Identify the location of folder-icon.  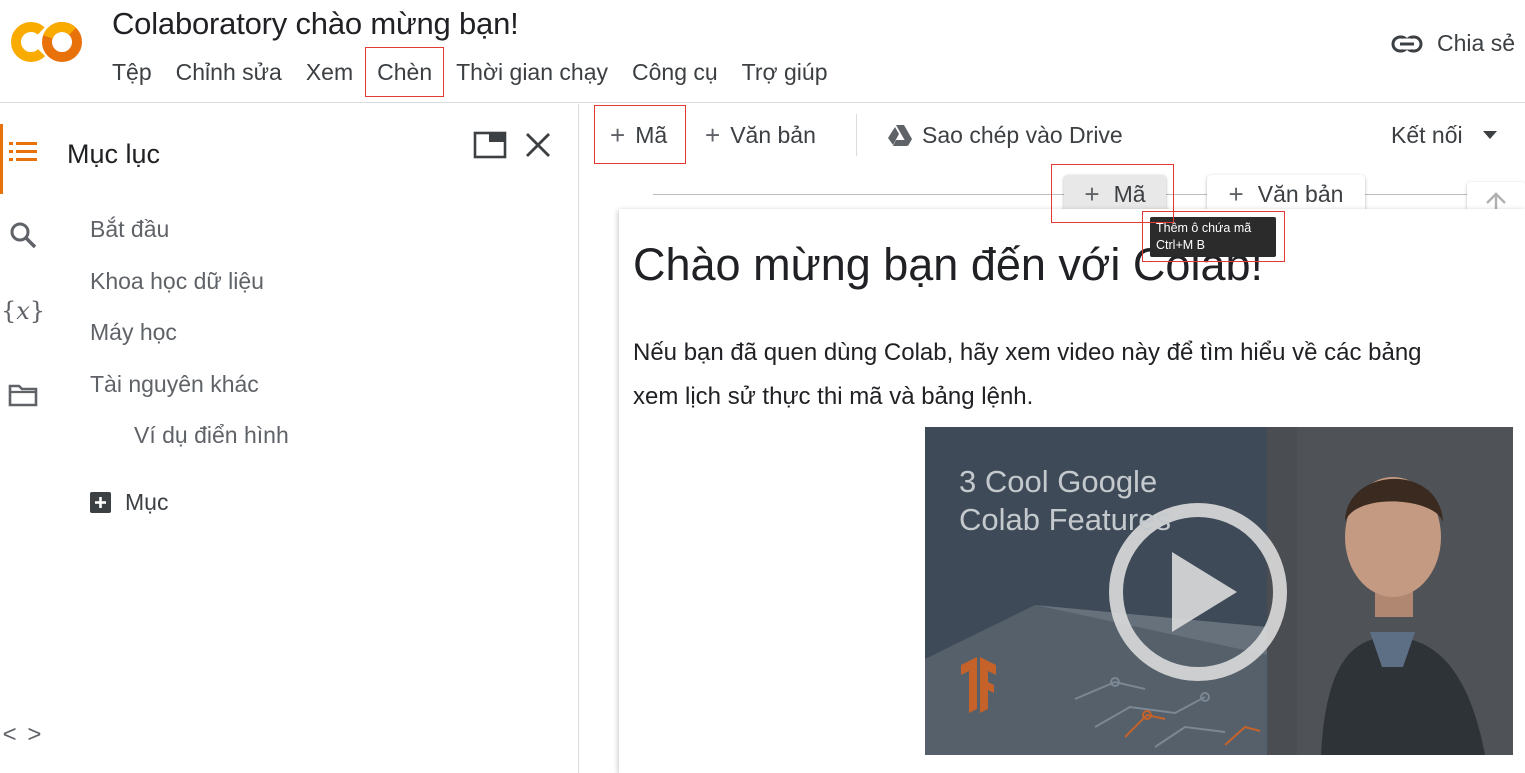
(23, 395).